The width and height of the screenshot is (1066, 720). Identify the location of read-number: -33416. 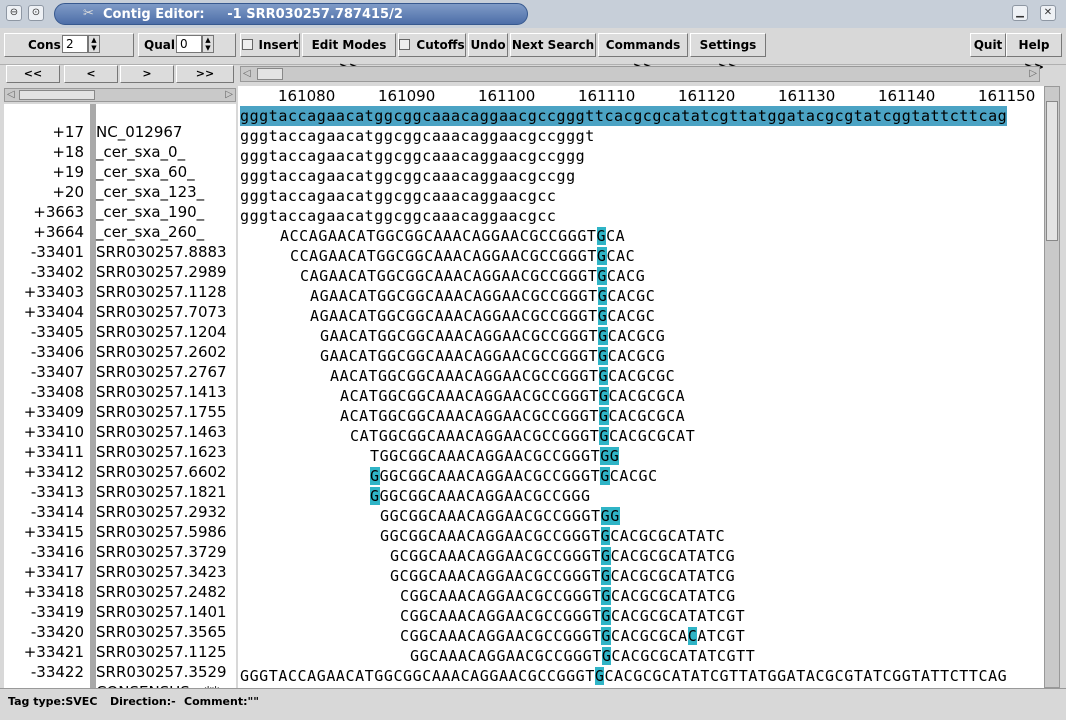
(44, 552).